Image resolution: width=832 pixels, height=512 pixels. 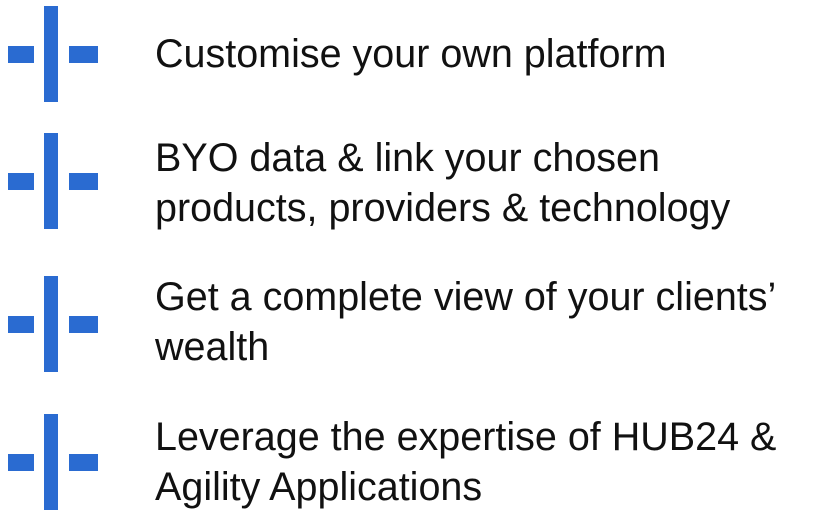 I want to click on feature-text-line: BYO data & link your chosen, so click(x=407, y=158).